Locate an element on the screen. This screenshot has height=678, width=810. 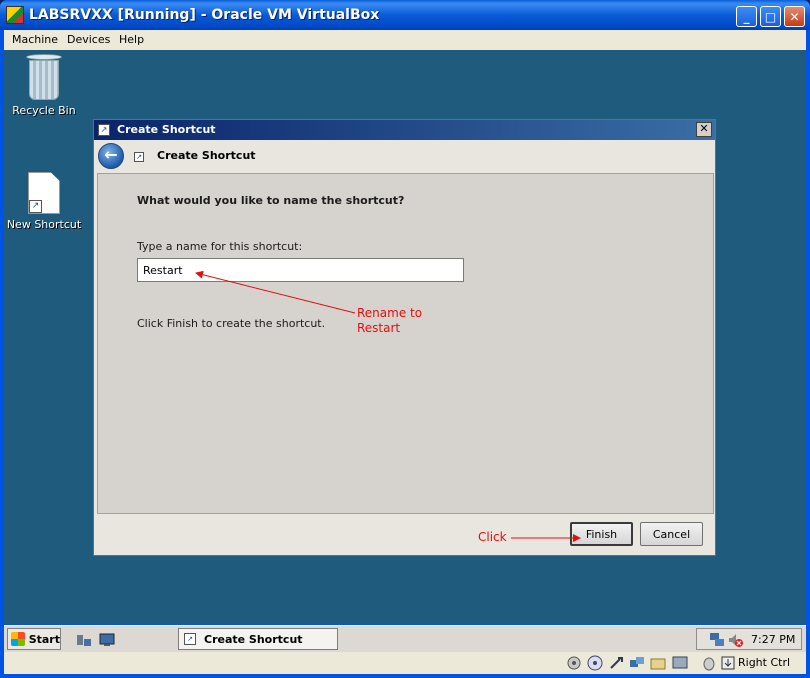
show-desktop-icon is located at coordinates (107, 639).